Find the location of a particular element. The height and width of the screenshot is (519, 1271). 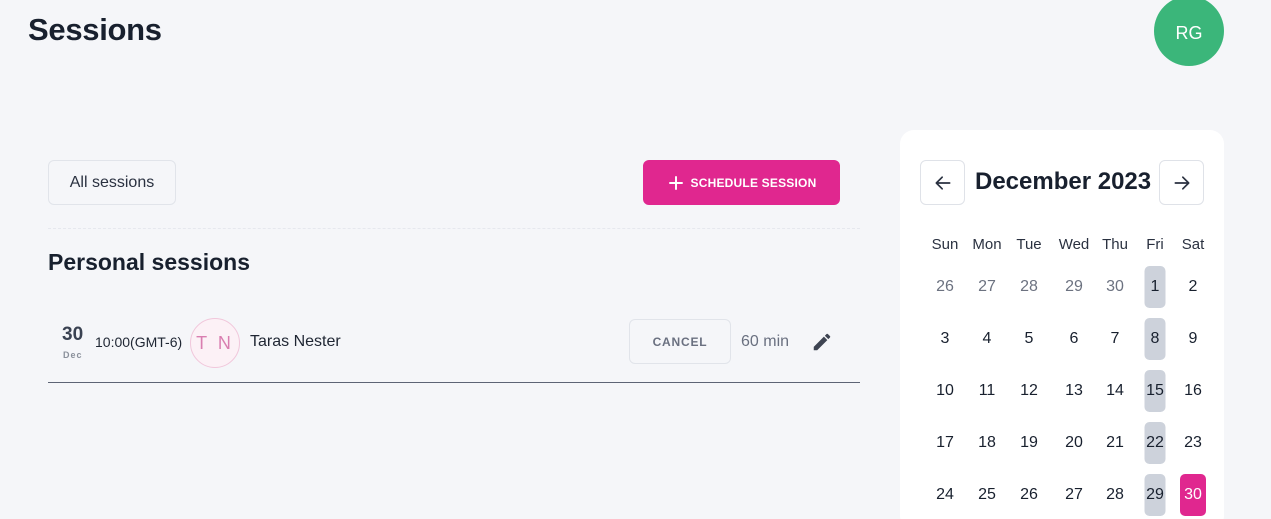

calendar-day: 21 is located at coordinates (1115, 443).